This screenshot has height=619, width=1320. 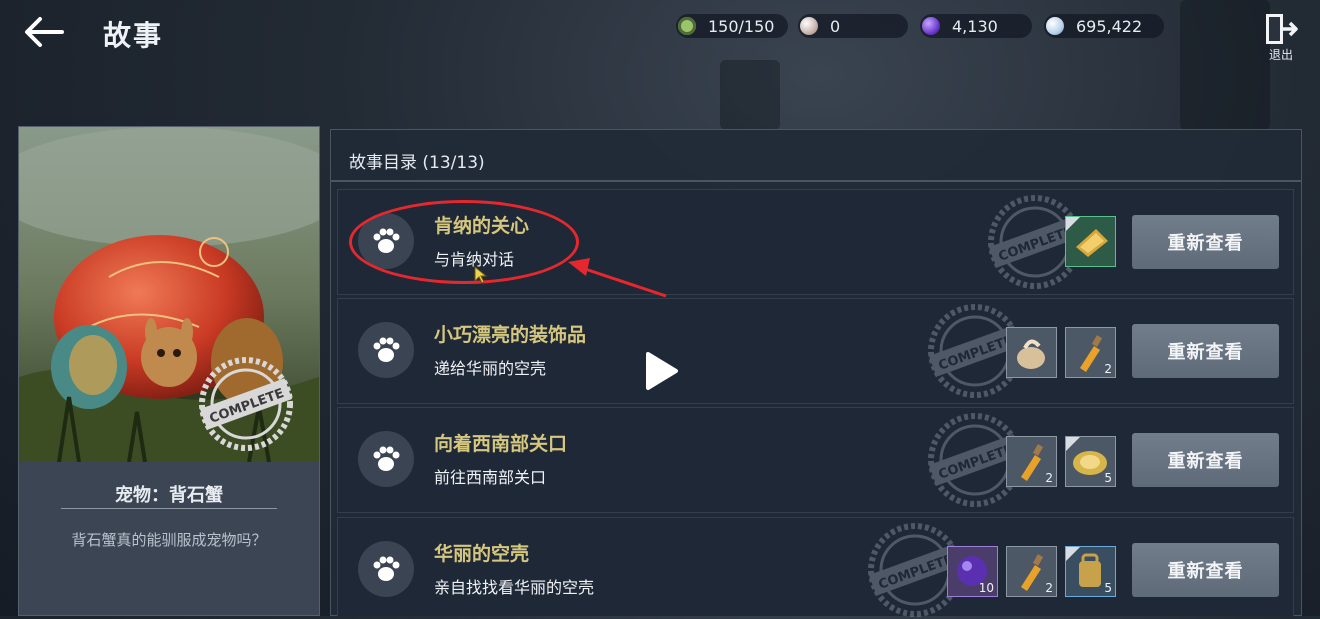 I want to click on story-row: 向着西南部关口 前往西南部关口 COMPLETE 2 5 重新查看, so click(x=815, y=460).